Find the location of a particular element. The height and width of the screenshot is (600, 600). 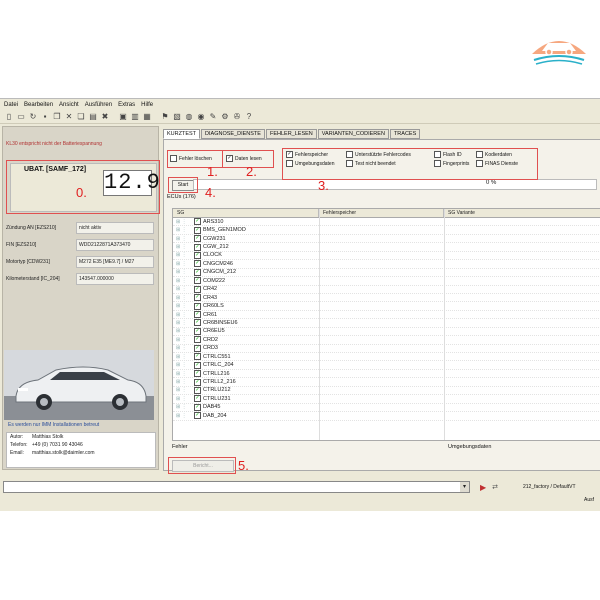

command-combo: ▾ is located at coordinates (236, 487).